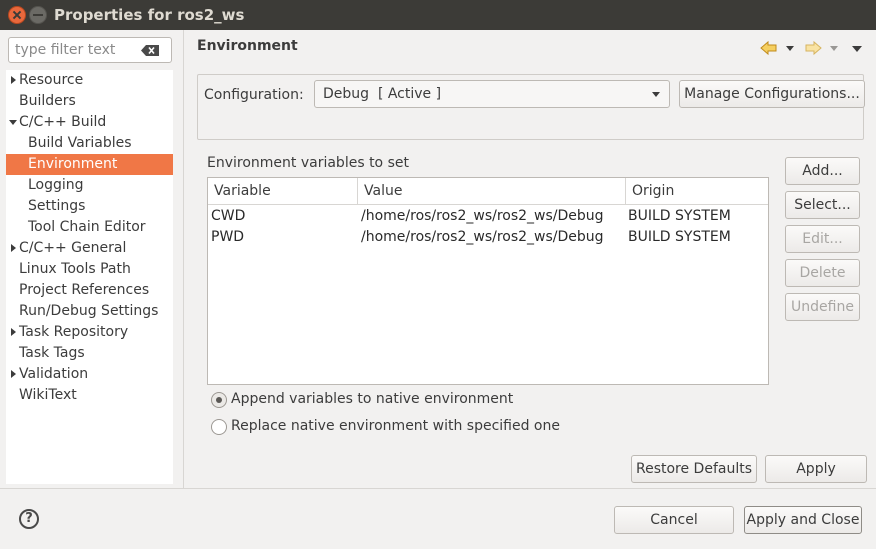 This screenshot has height=549, width=876. I want to click on tree-item: Builders, so click(89, 101).